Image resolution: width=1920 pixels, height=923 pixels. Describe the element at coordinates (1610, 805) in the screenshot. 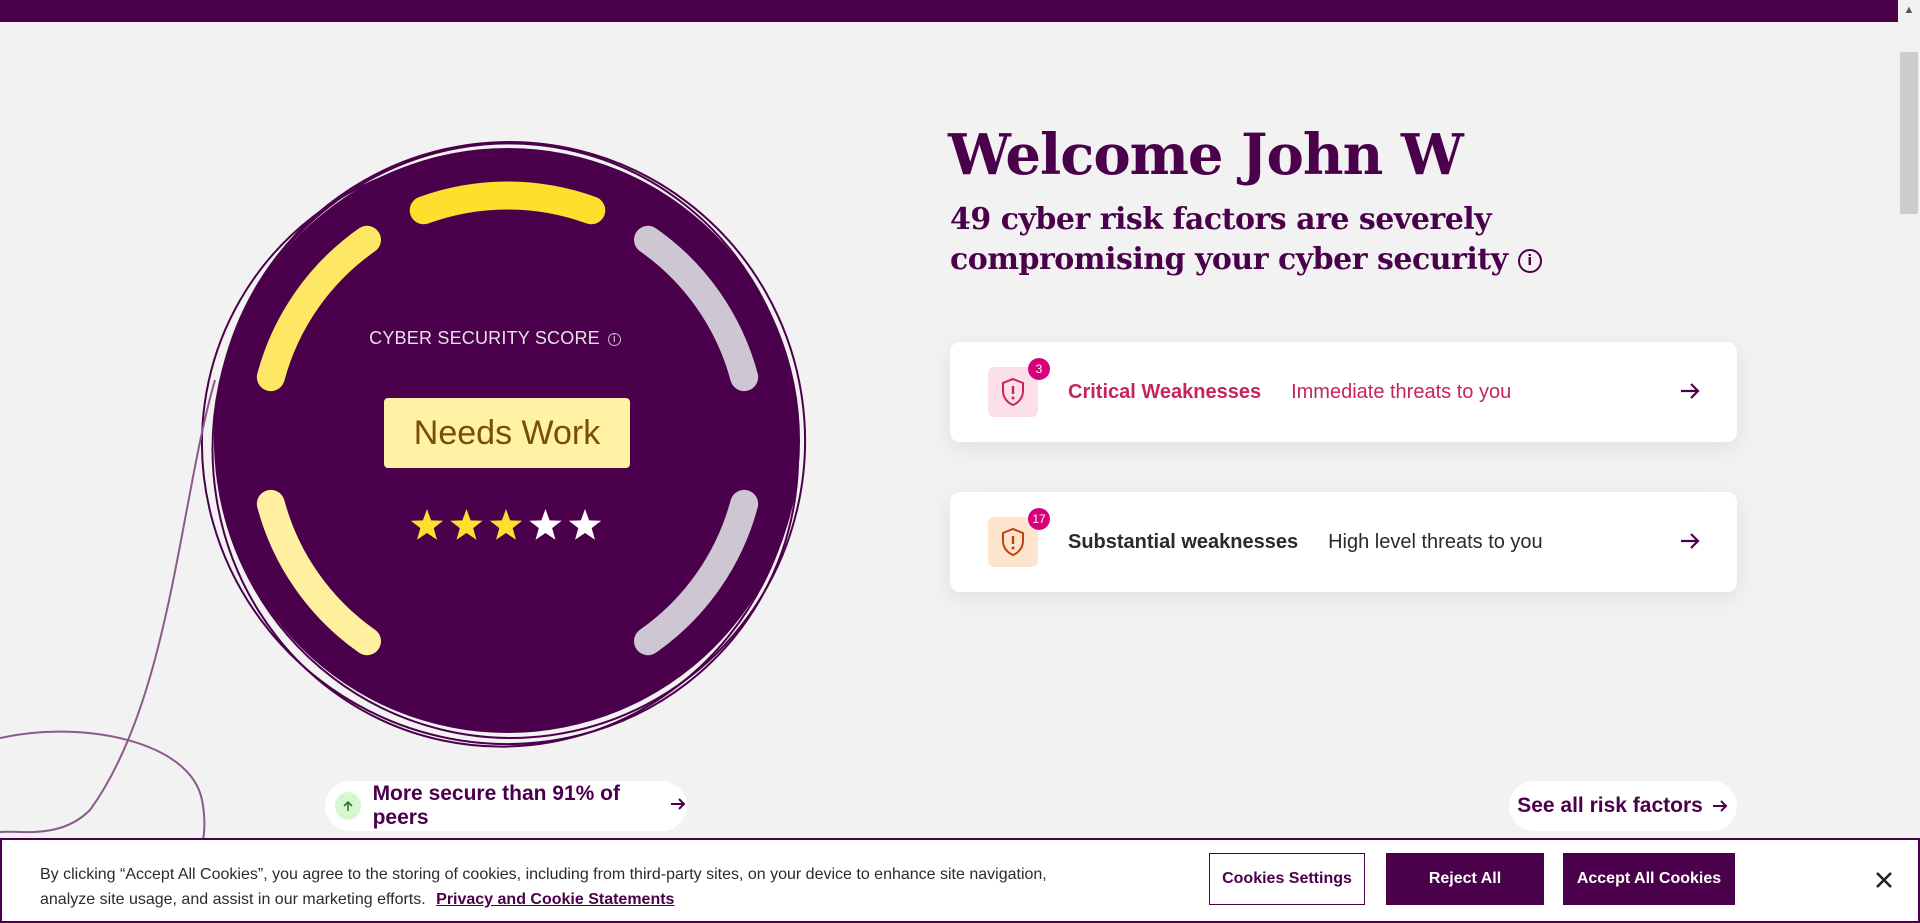

I see `see-all-label: See all risk factors` at that location.